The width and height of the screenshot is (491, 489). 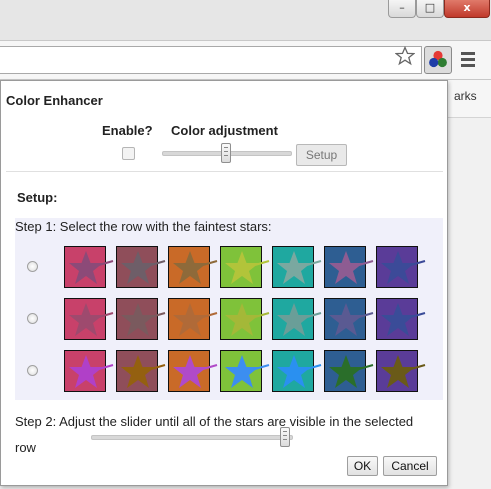 What do you see at coordinates (127, 130) in the screenshot?
I see `enable-label: Enable?` at bounding box center [127, 130].